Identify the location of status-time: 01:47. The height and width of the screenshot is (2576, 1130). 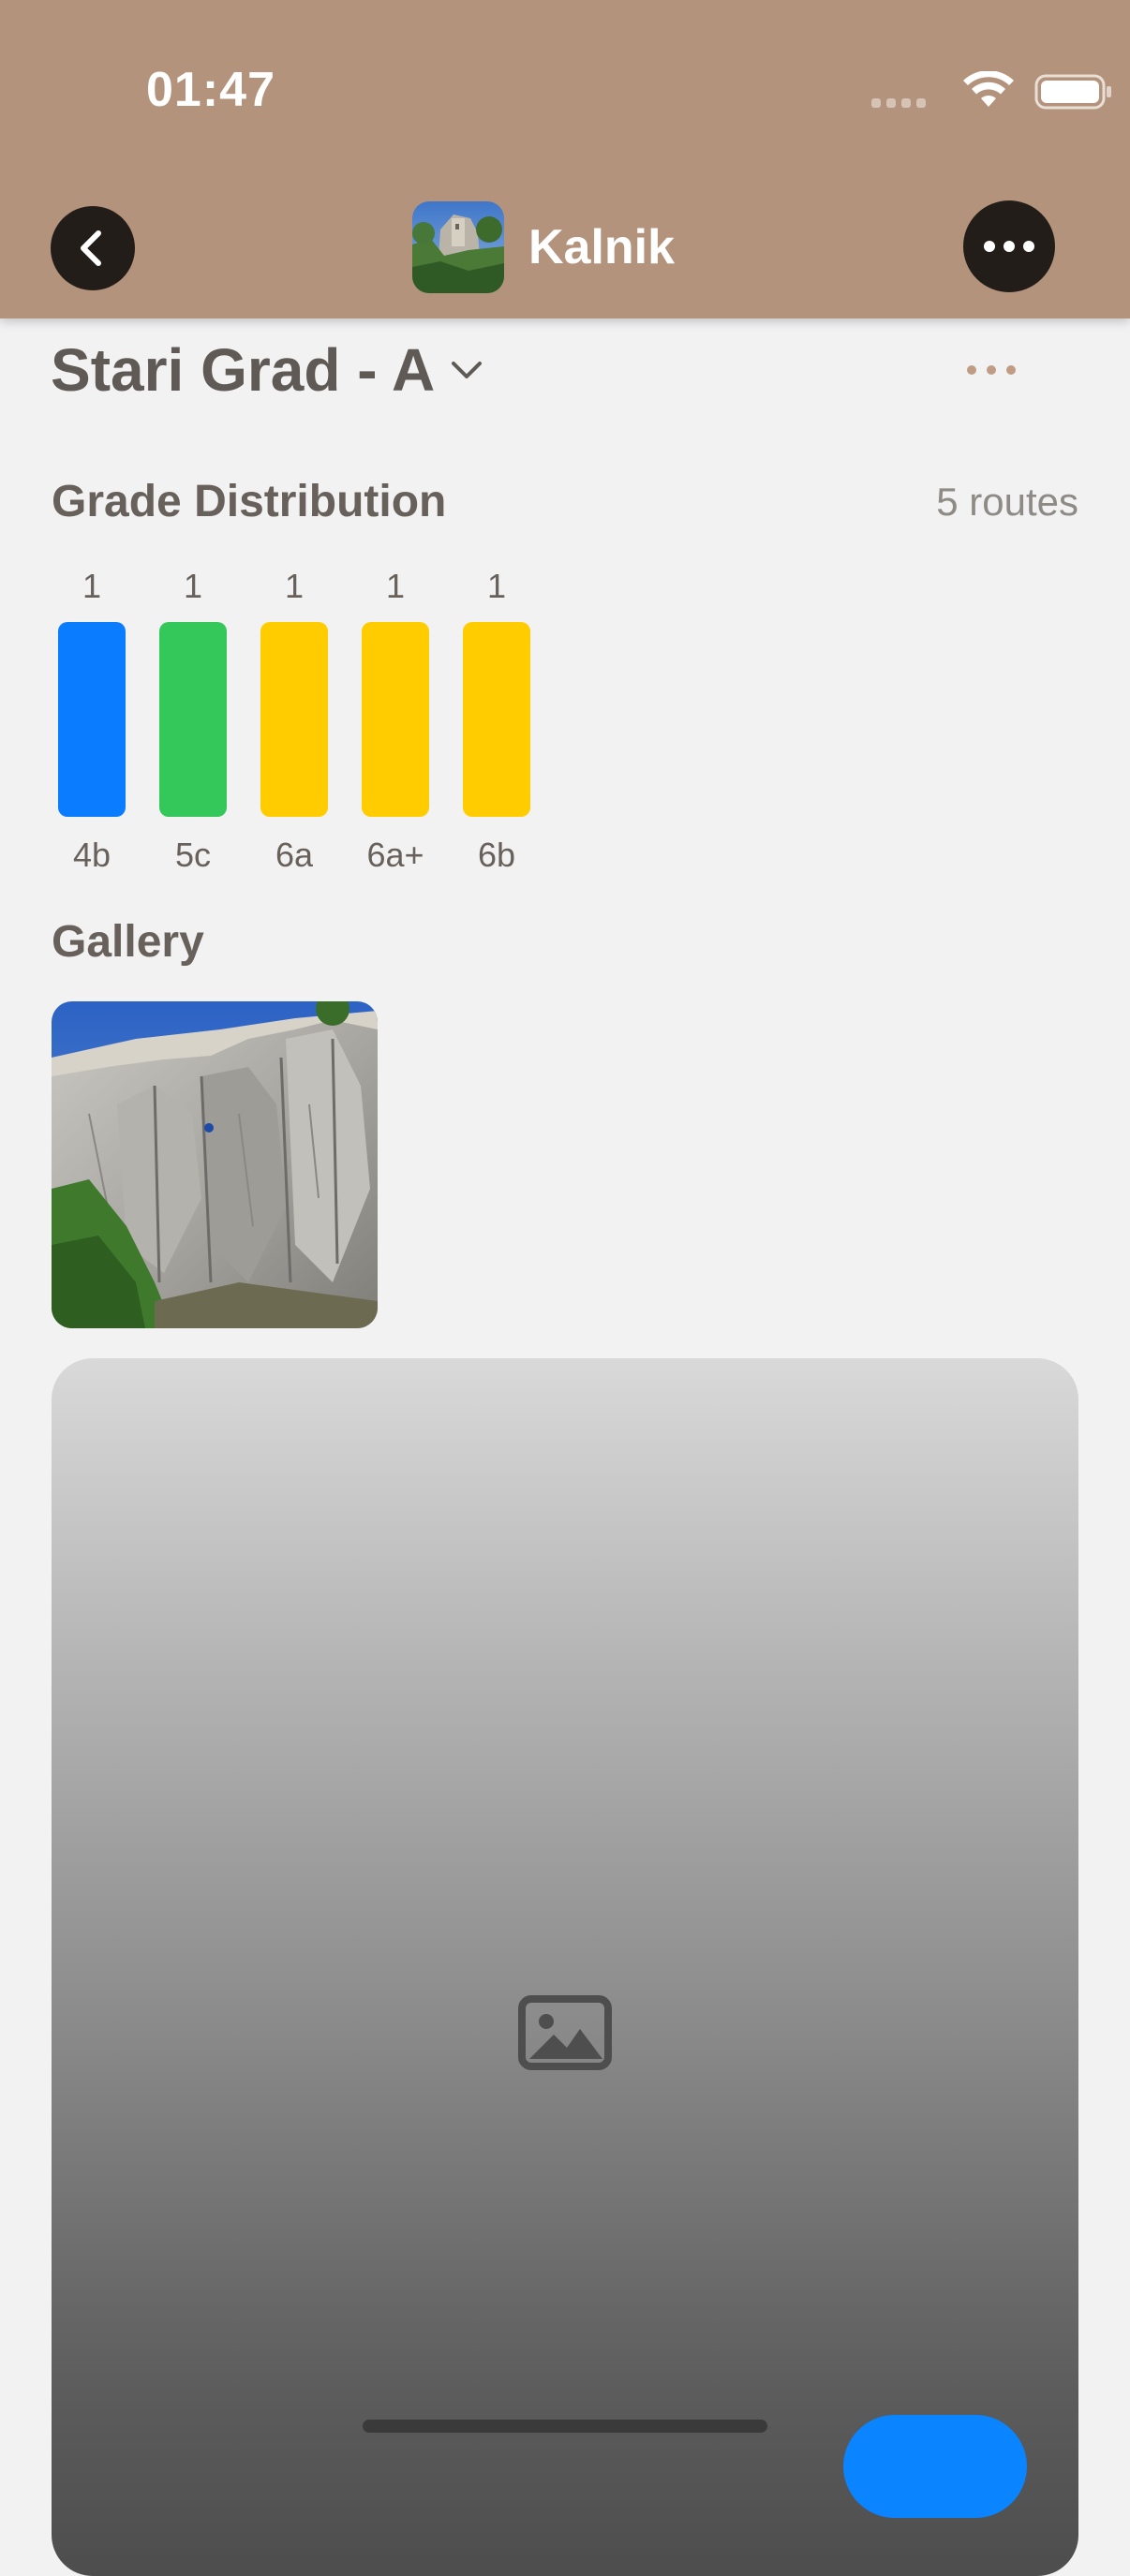
(210, 90).